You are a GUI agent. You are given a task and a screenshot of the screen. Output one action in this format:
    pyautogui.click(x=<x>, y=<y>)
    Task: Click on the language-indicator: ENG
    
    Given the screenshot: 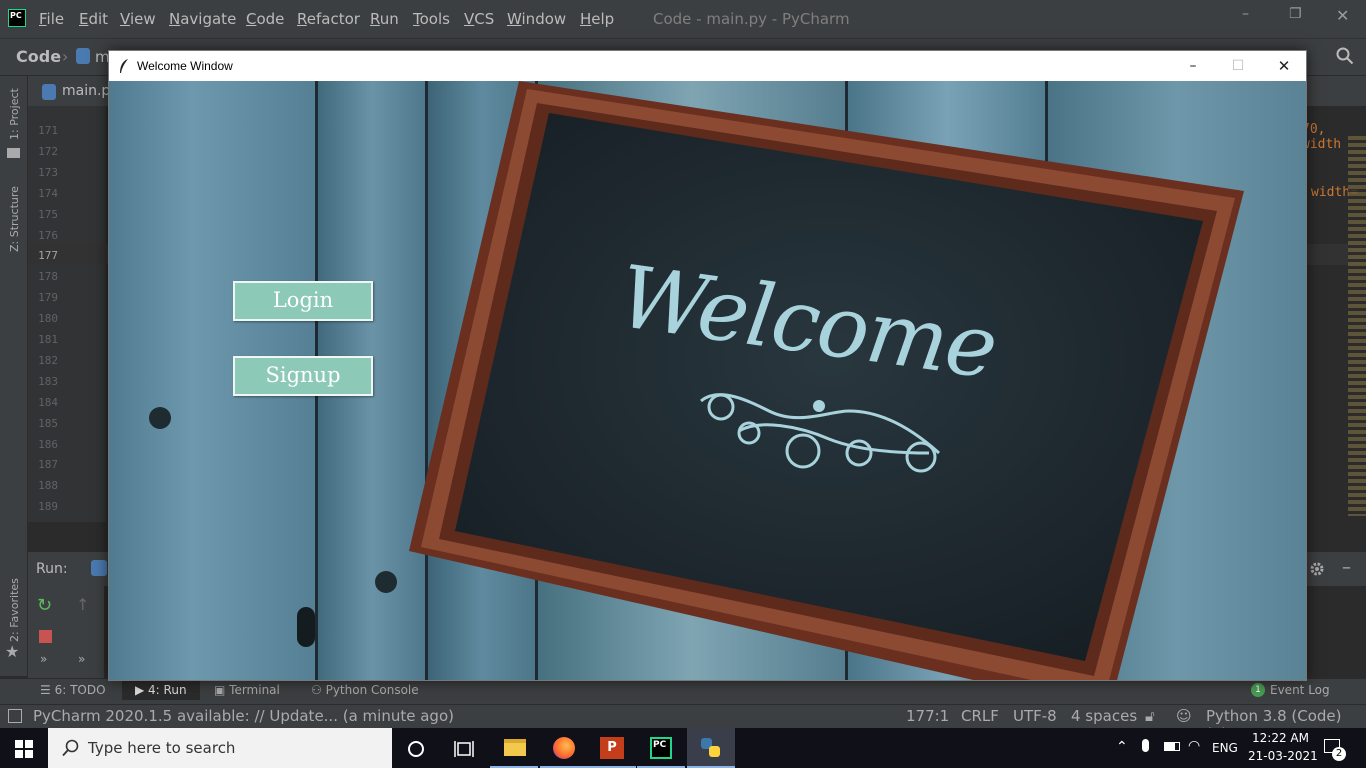 What is the action you would take?
    pyautogui.click(x=1225, y=748)
    